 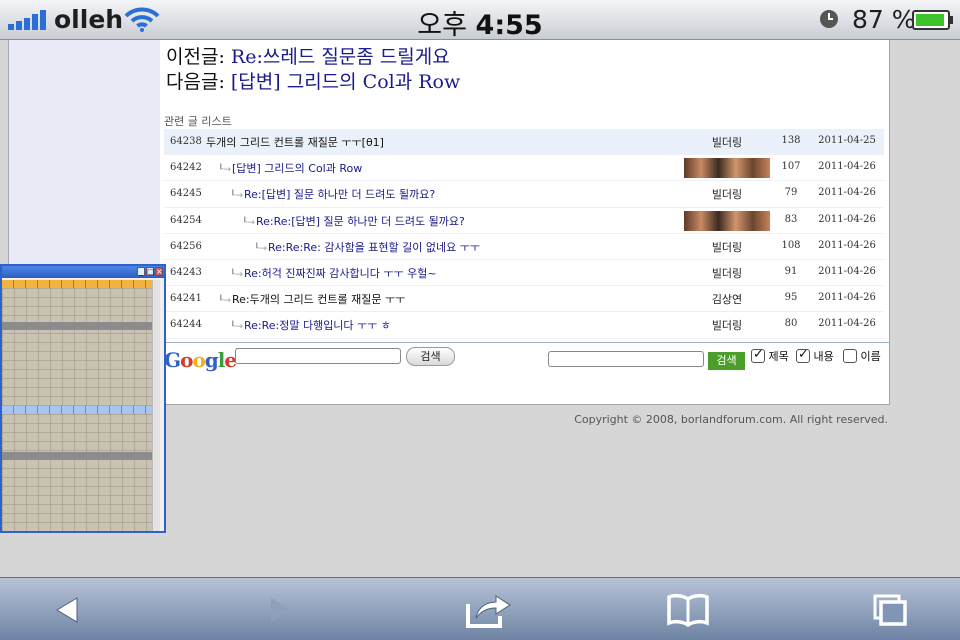 I want to click on post-title: ┖→Re:허걱 진짜진짜 감사합니다 ㅜㅜ 우헐~, so click(x=333, y=273).